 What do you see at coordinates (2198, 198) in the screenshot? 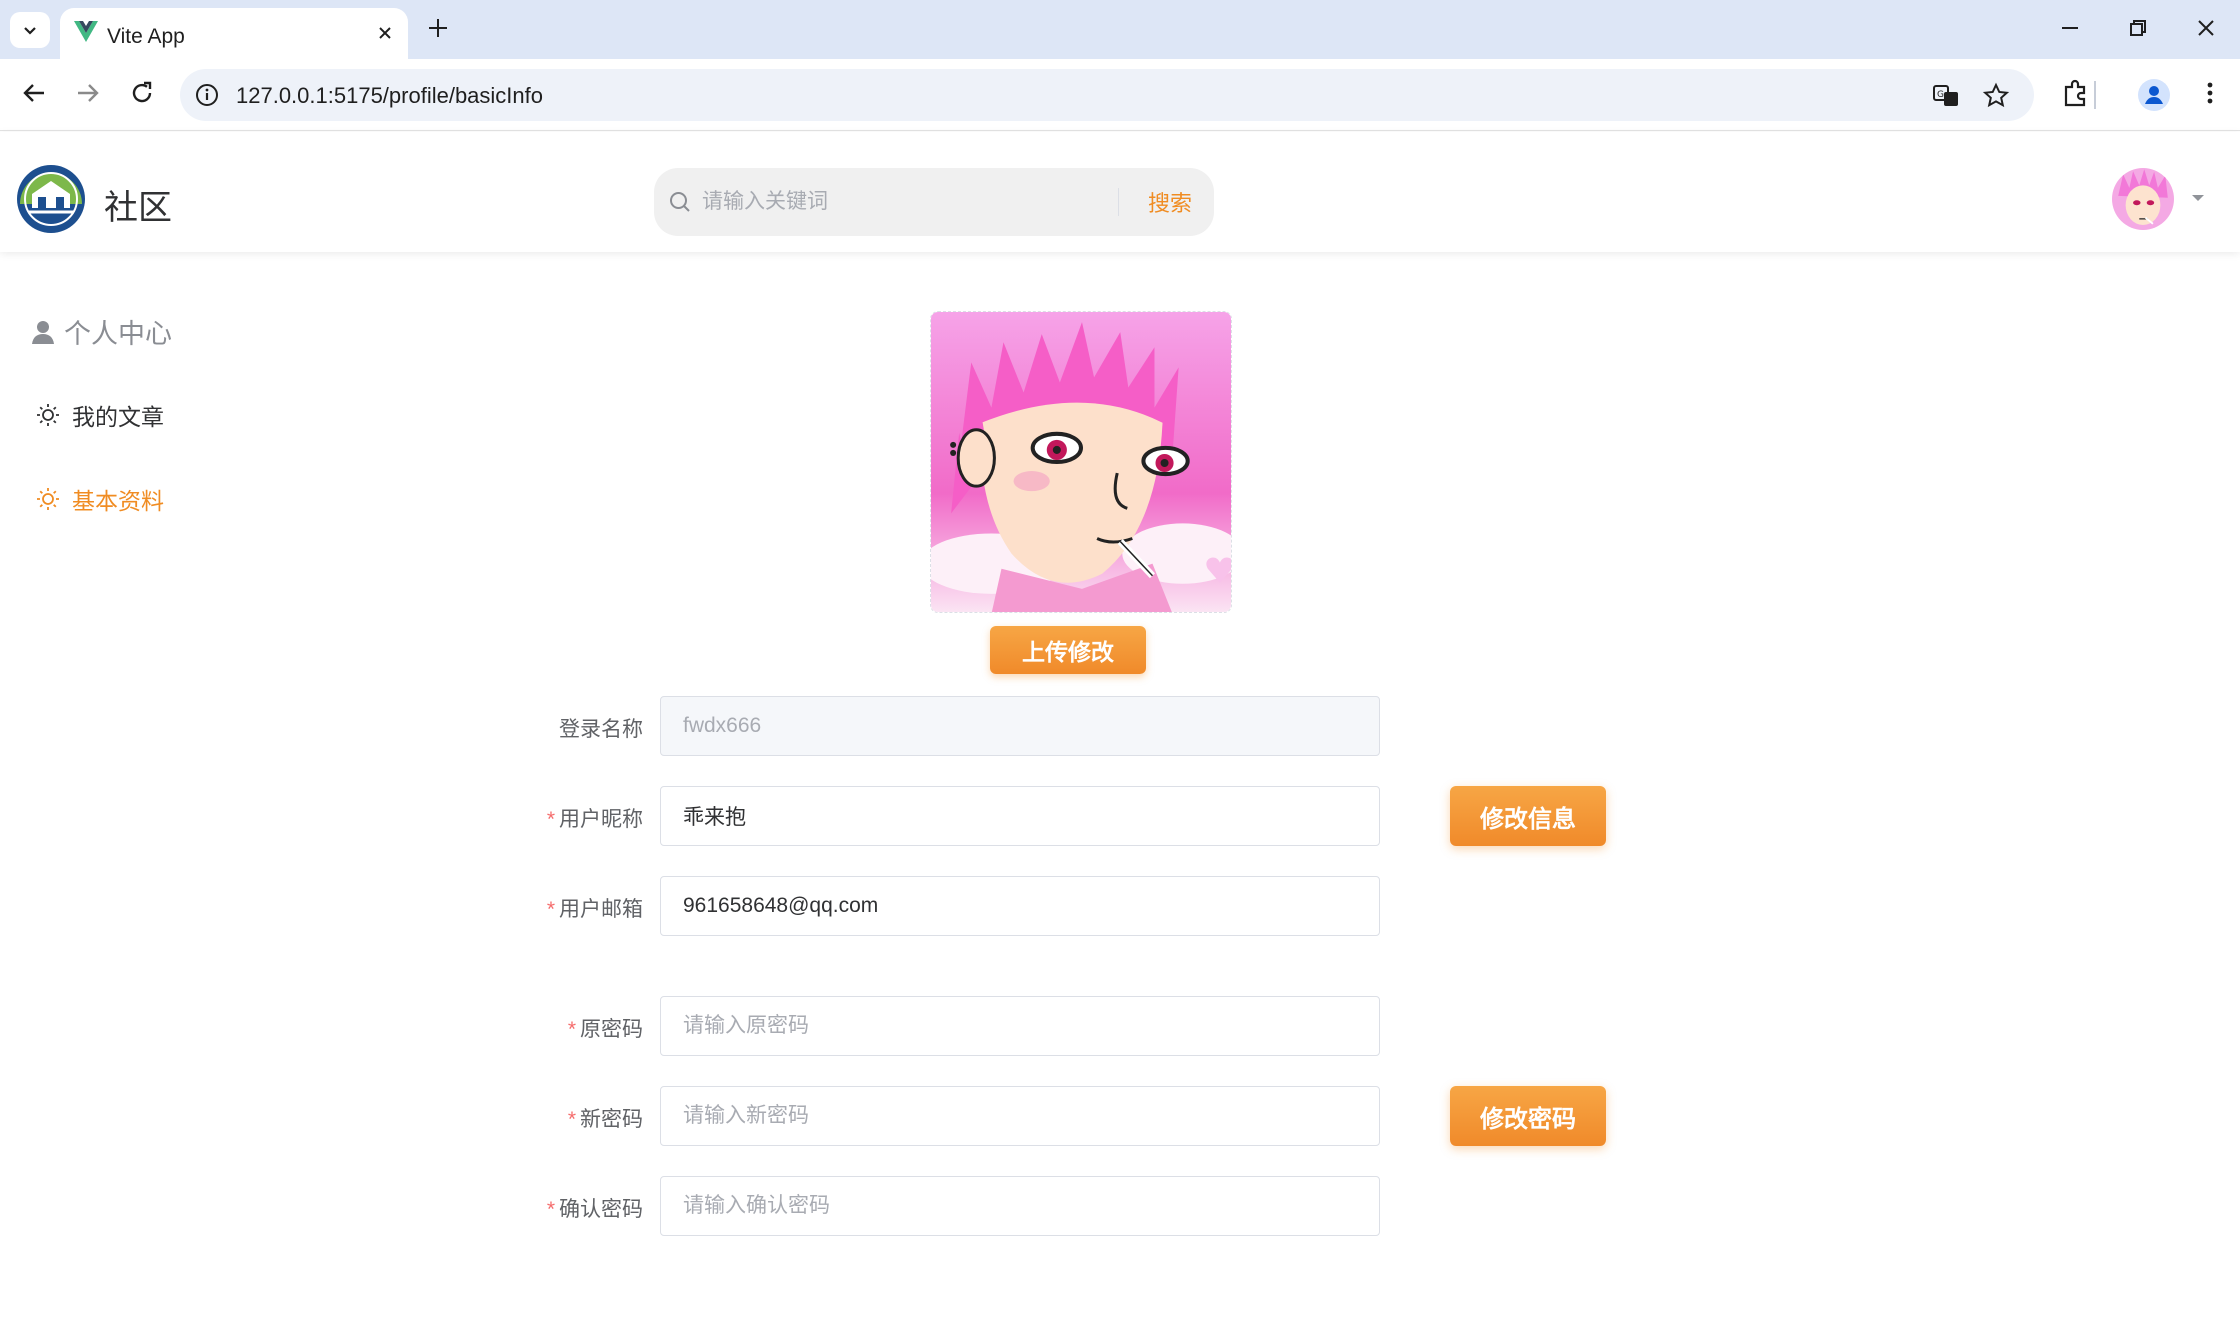
I see `caret-down-icon` at bounding box center [2198, 198].